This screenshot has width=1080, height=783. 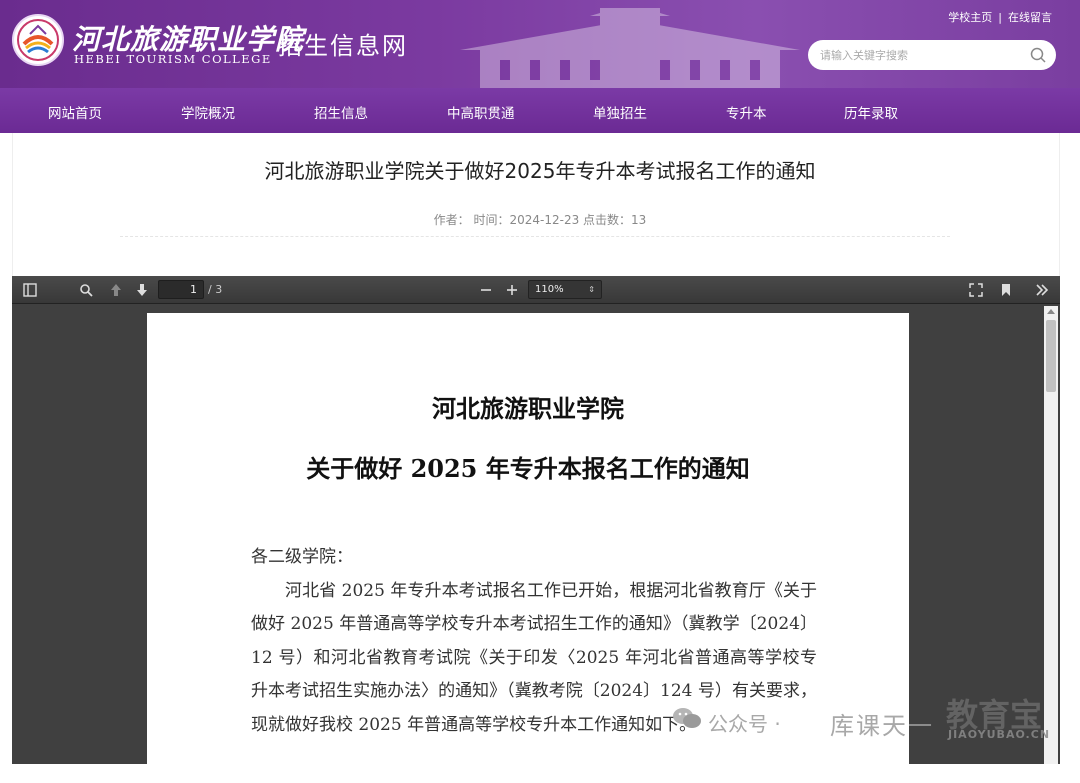 I want to click on logo-emblem-icon, so click(x=38, y=40).